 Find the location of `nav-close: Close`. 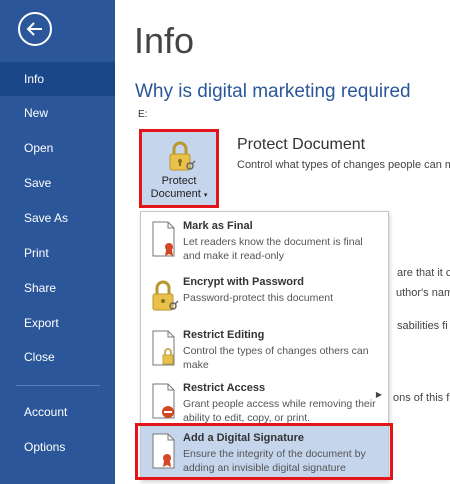

nav-close: Close is located at coordinates (57, 357).